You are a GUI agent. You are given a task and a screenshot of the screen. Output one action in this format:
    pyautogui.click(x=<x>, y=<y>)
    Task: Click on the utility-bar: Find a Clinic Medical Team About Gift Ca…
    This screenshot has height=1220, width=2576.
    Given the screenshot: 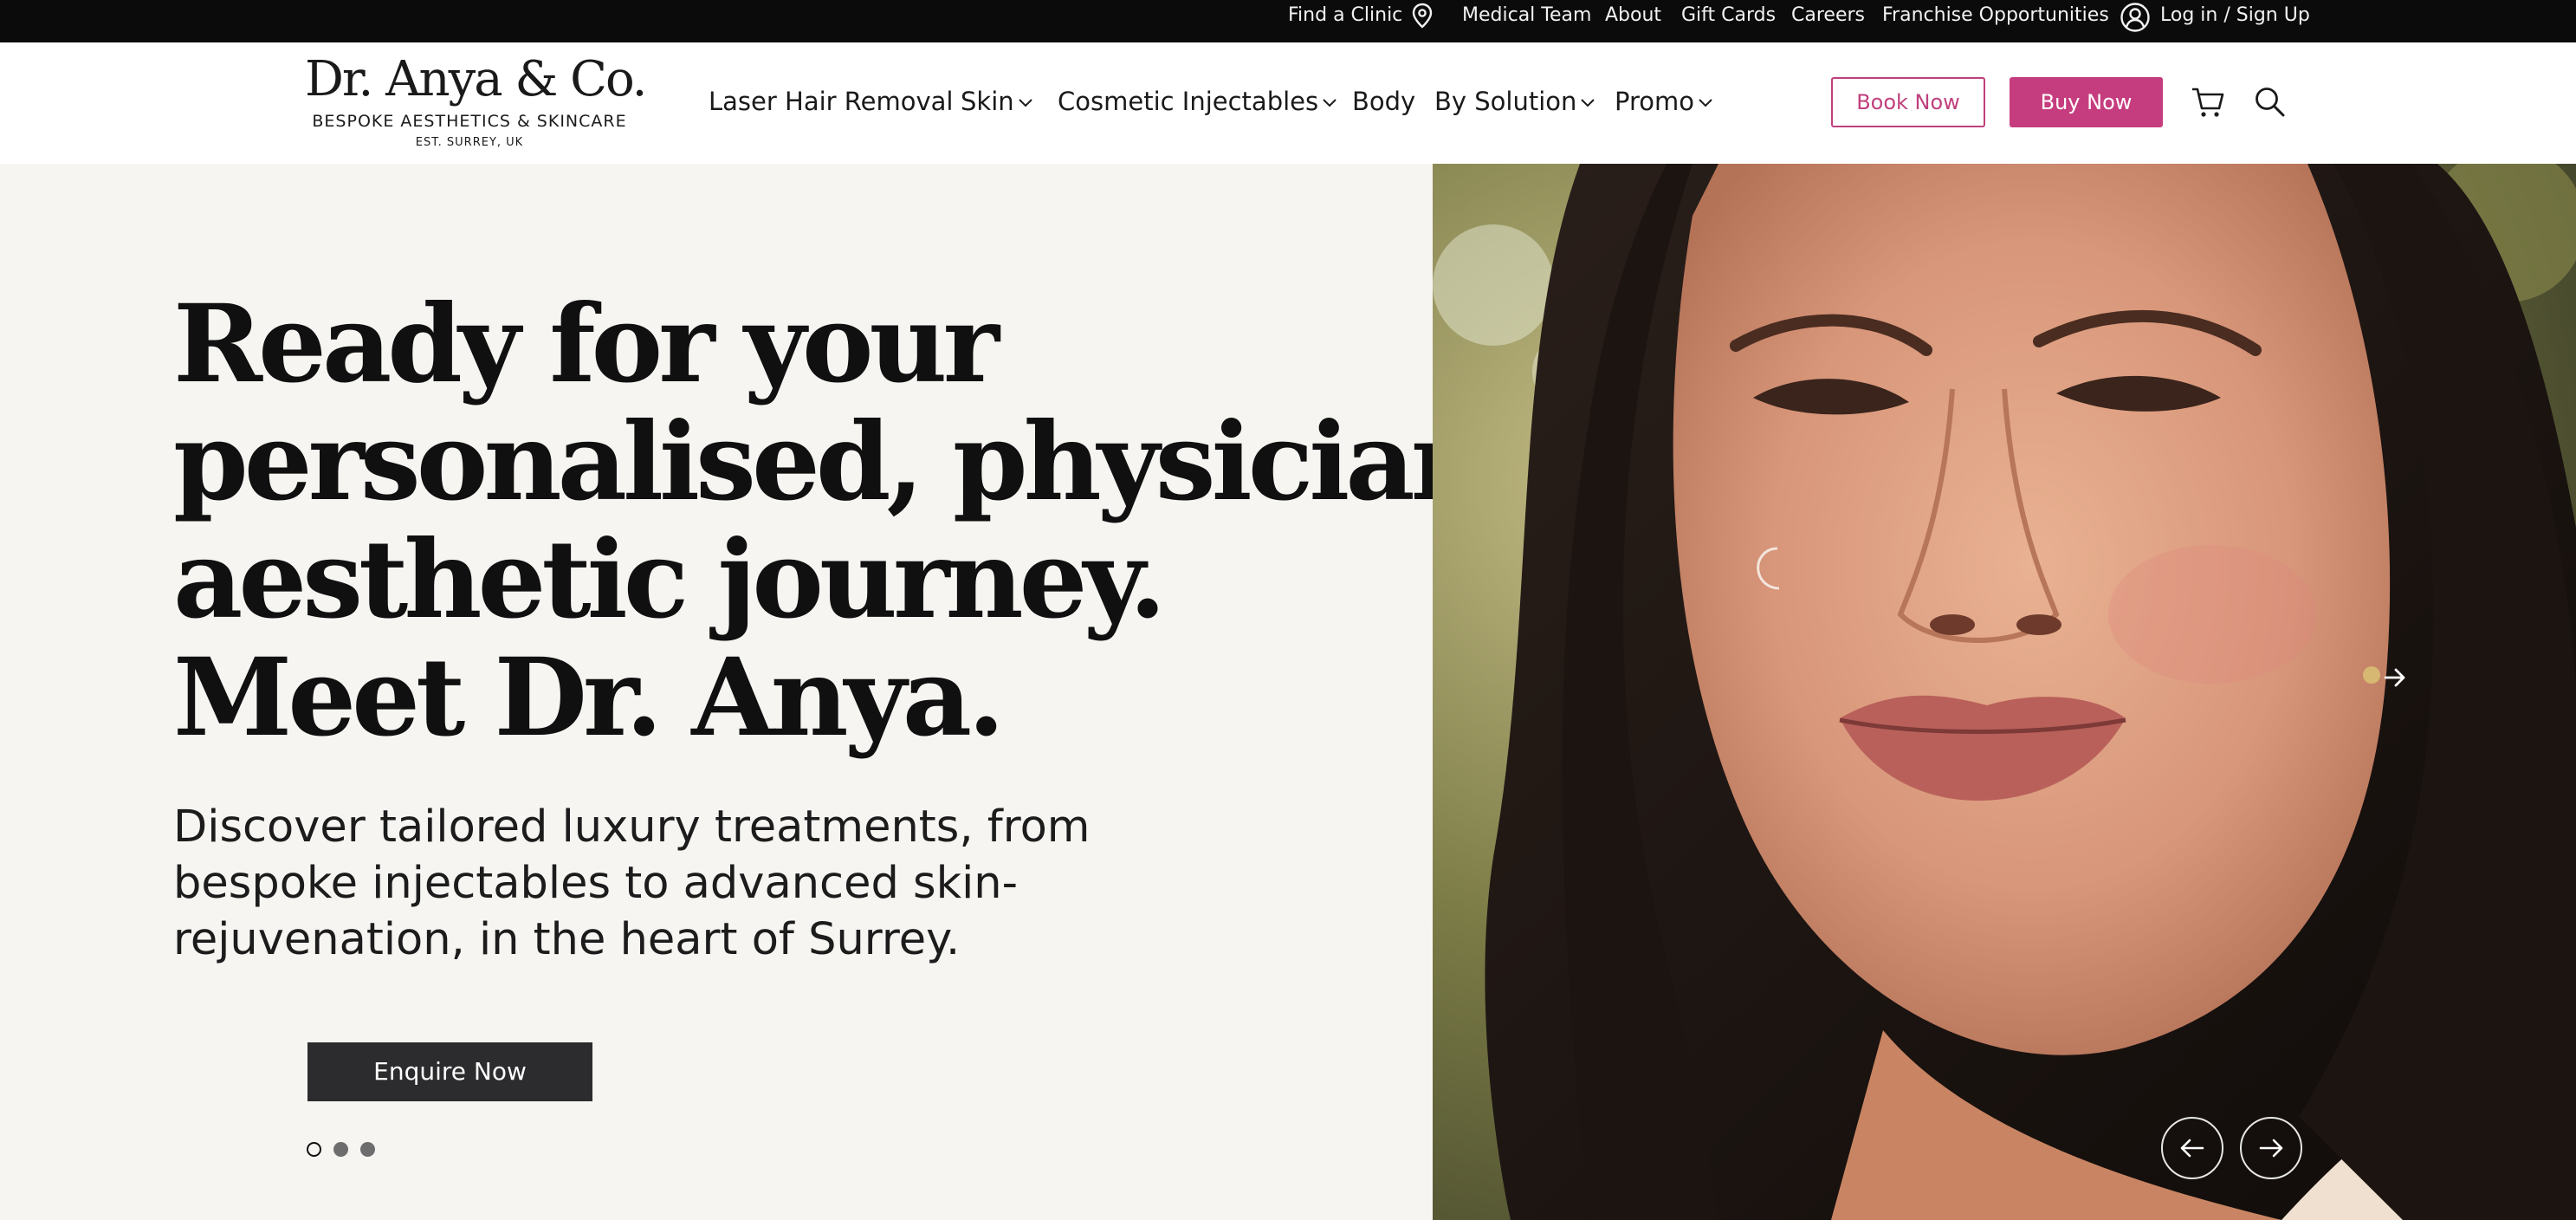 What is the action you would take?
    pyautogui.click(x=1288, y=21)
    